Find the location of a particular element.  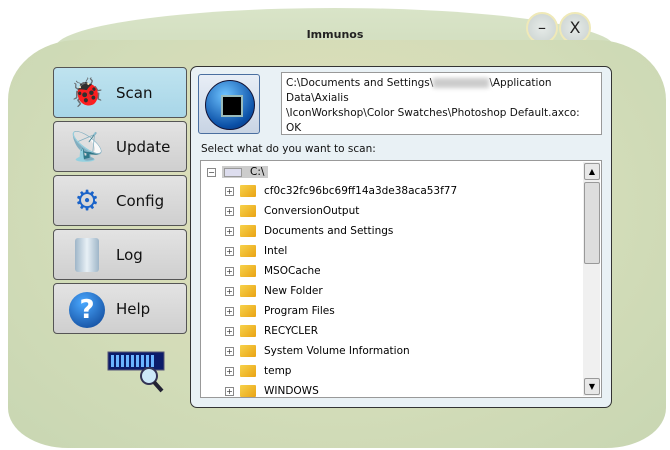

tree-label: ConversionOutput is located at coordinates (312, 211).